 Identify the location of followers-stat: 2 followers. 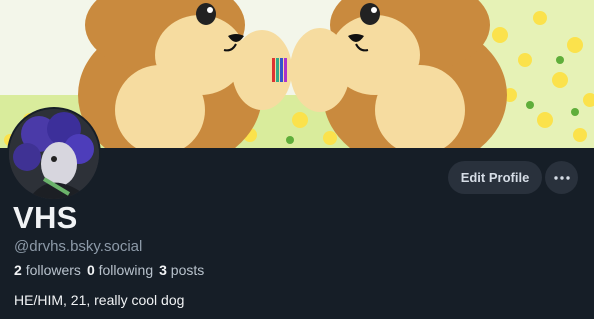
(47, 270).